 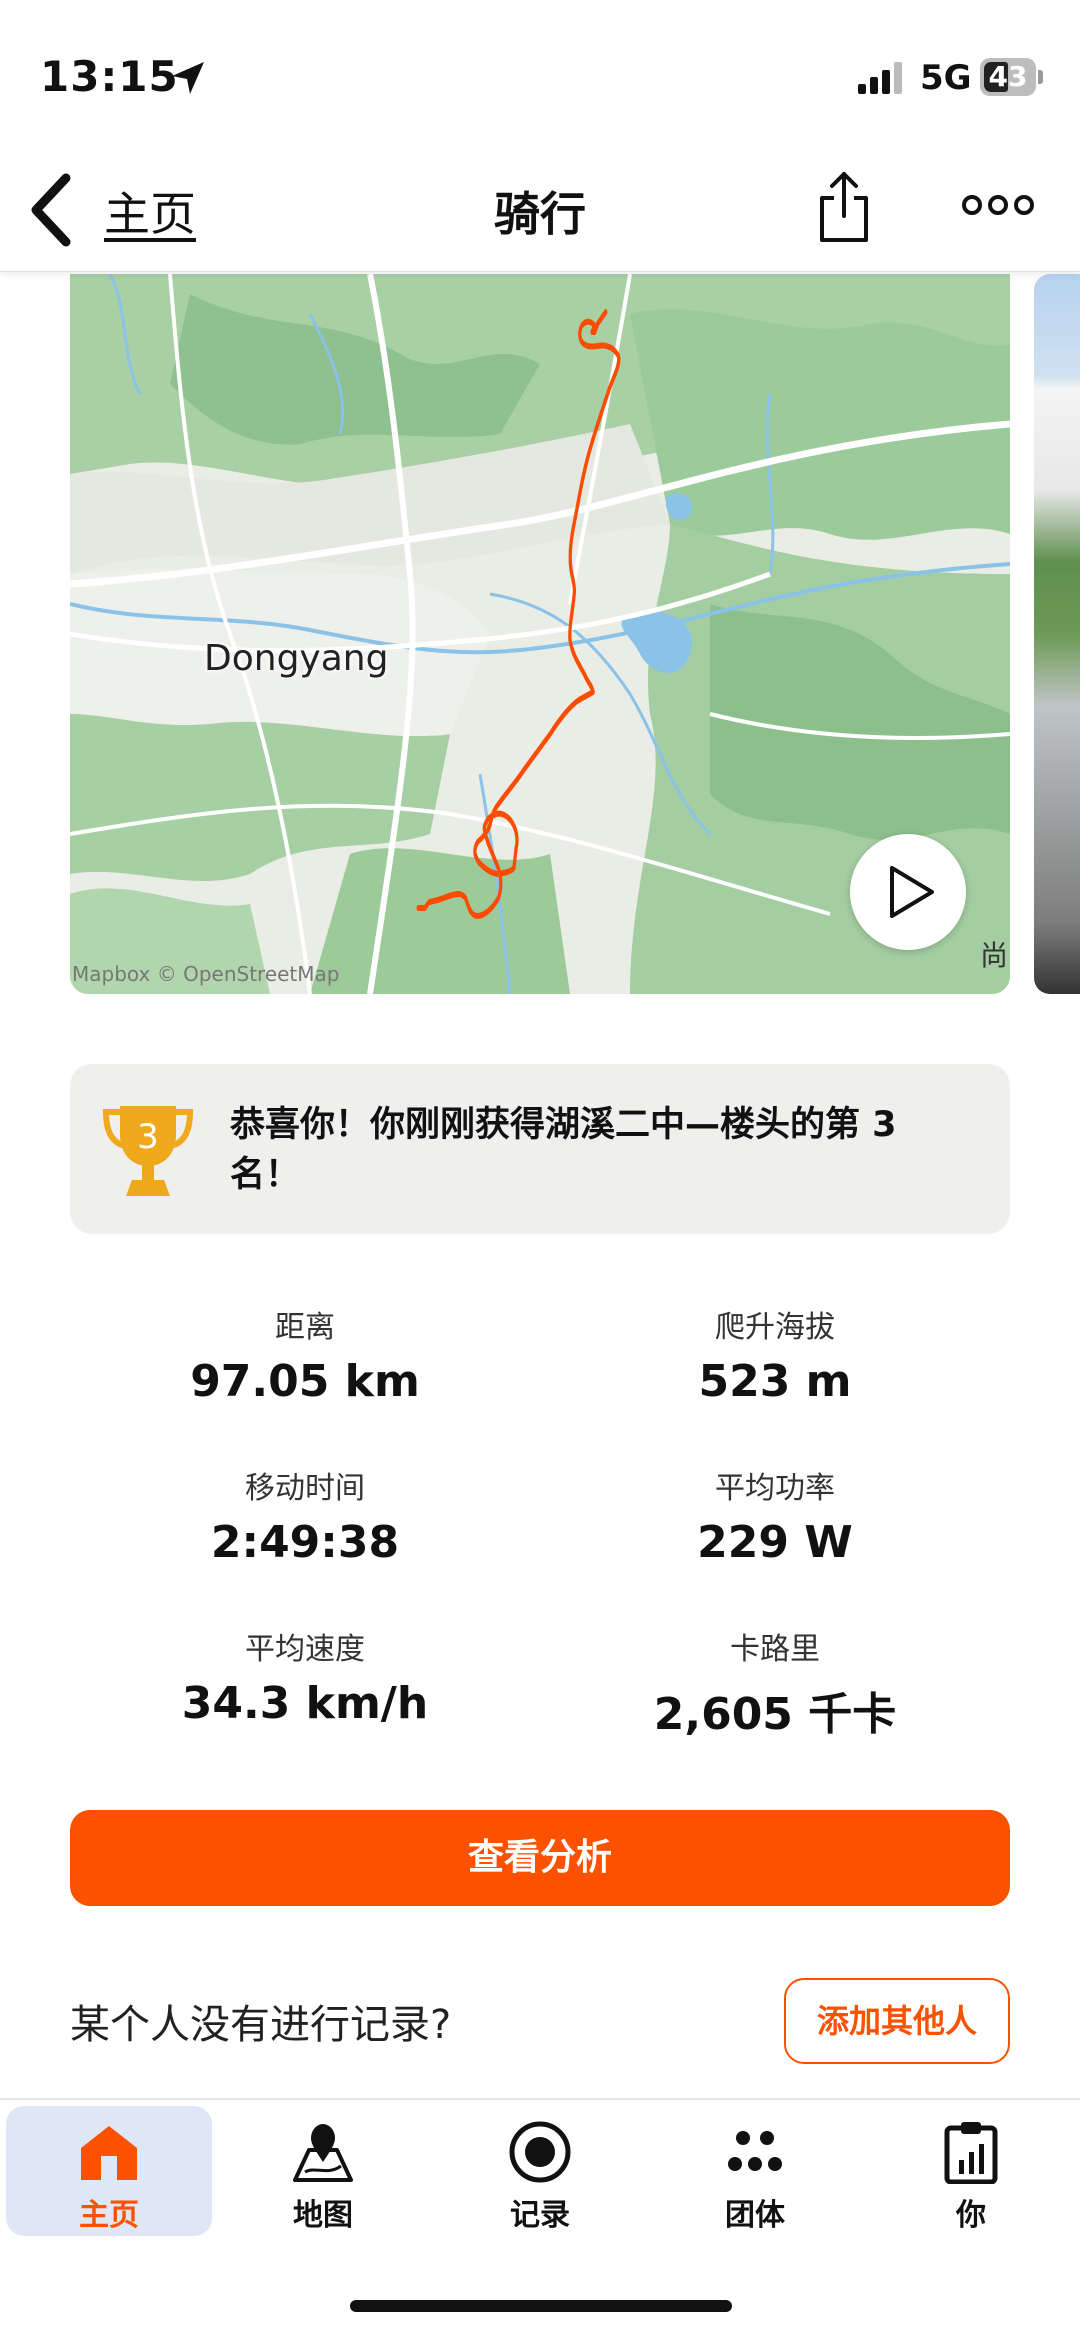 What do you see at coordinates (323, 2215) in the screenshot?
I see `tab-label: 地图` at bounding box center [323, 2215].